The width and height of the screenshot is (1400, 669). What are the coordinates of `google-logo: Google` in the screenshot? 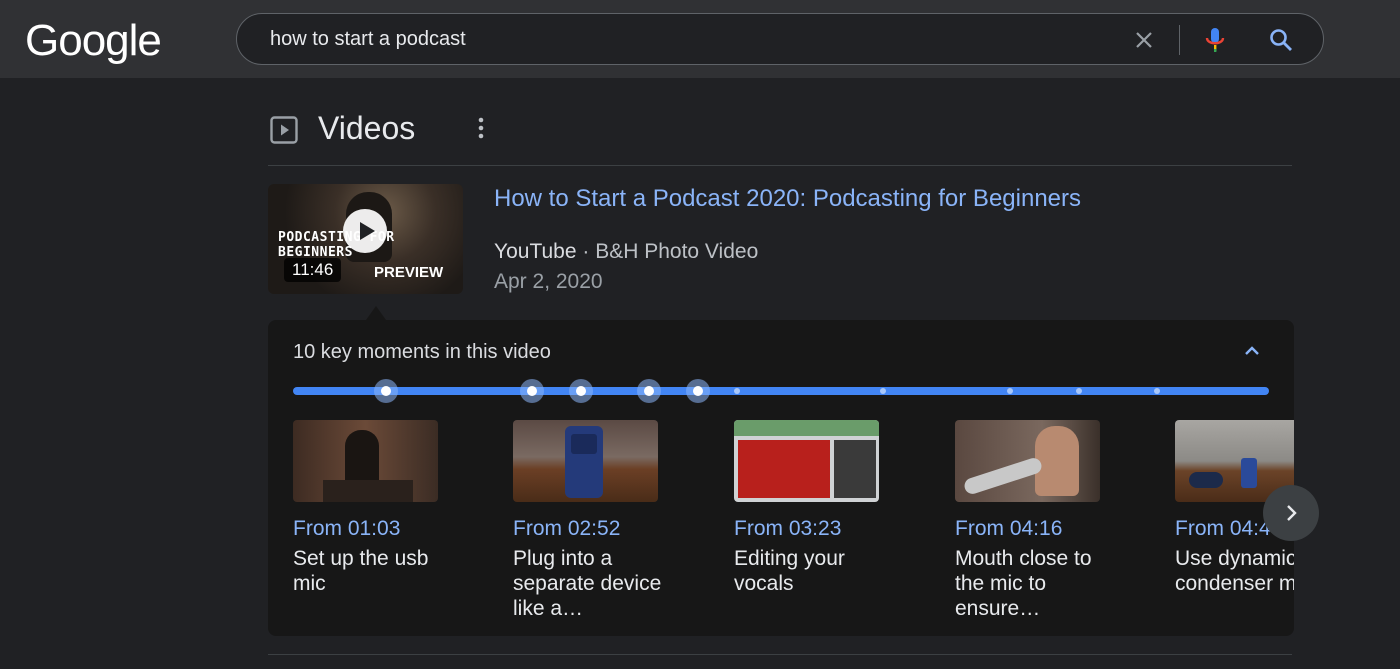 It's located at (93, 41).